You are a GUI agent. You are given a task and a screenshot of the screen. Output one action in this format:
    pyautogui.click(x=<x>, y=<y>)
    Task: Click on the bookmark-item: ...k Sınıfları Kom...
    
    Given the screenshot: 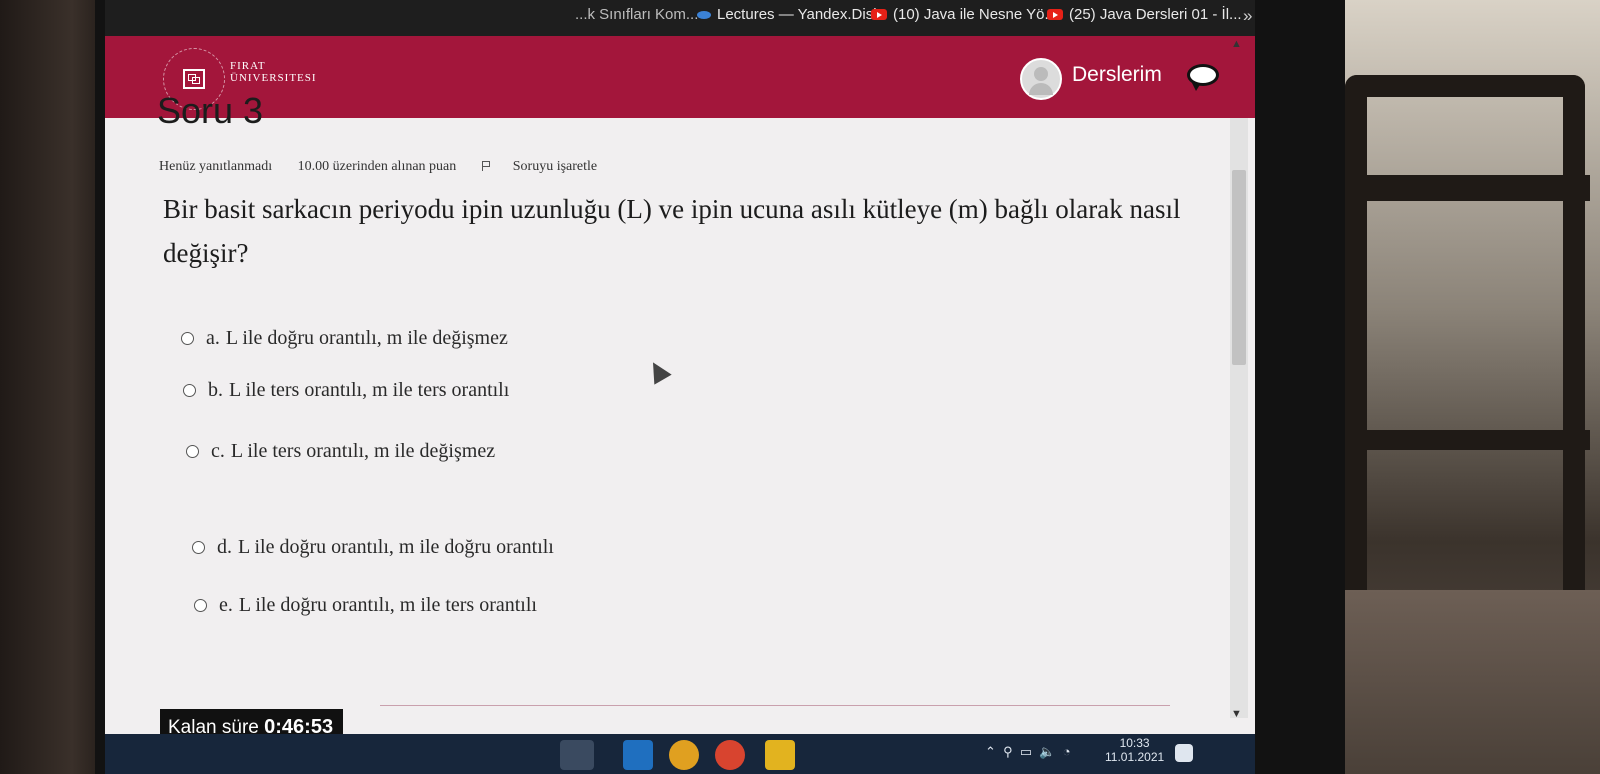 What is the action you would take?
    pyautogui.click(x=636, y=14)
    